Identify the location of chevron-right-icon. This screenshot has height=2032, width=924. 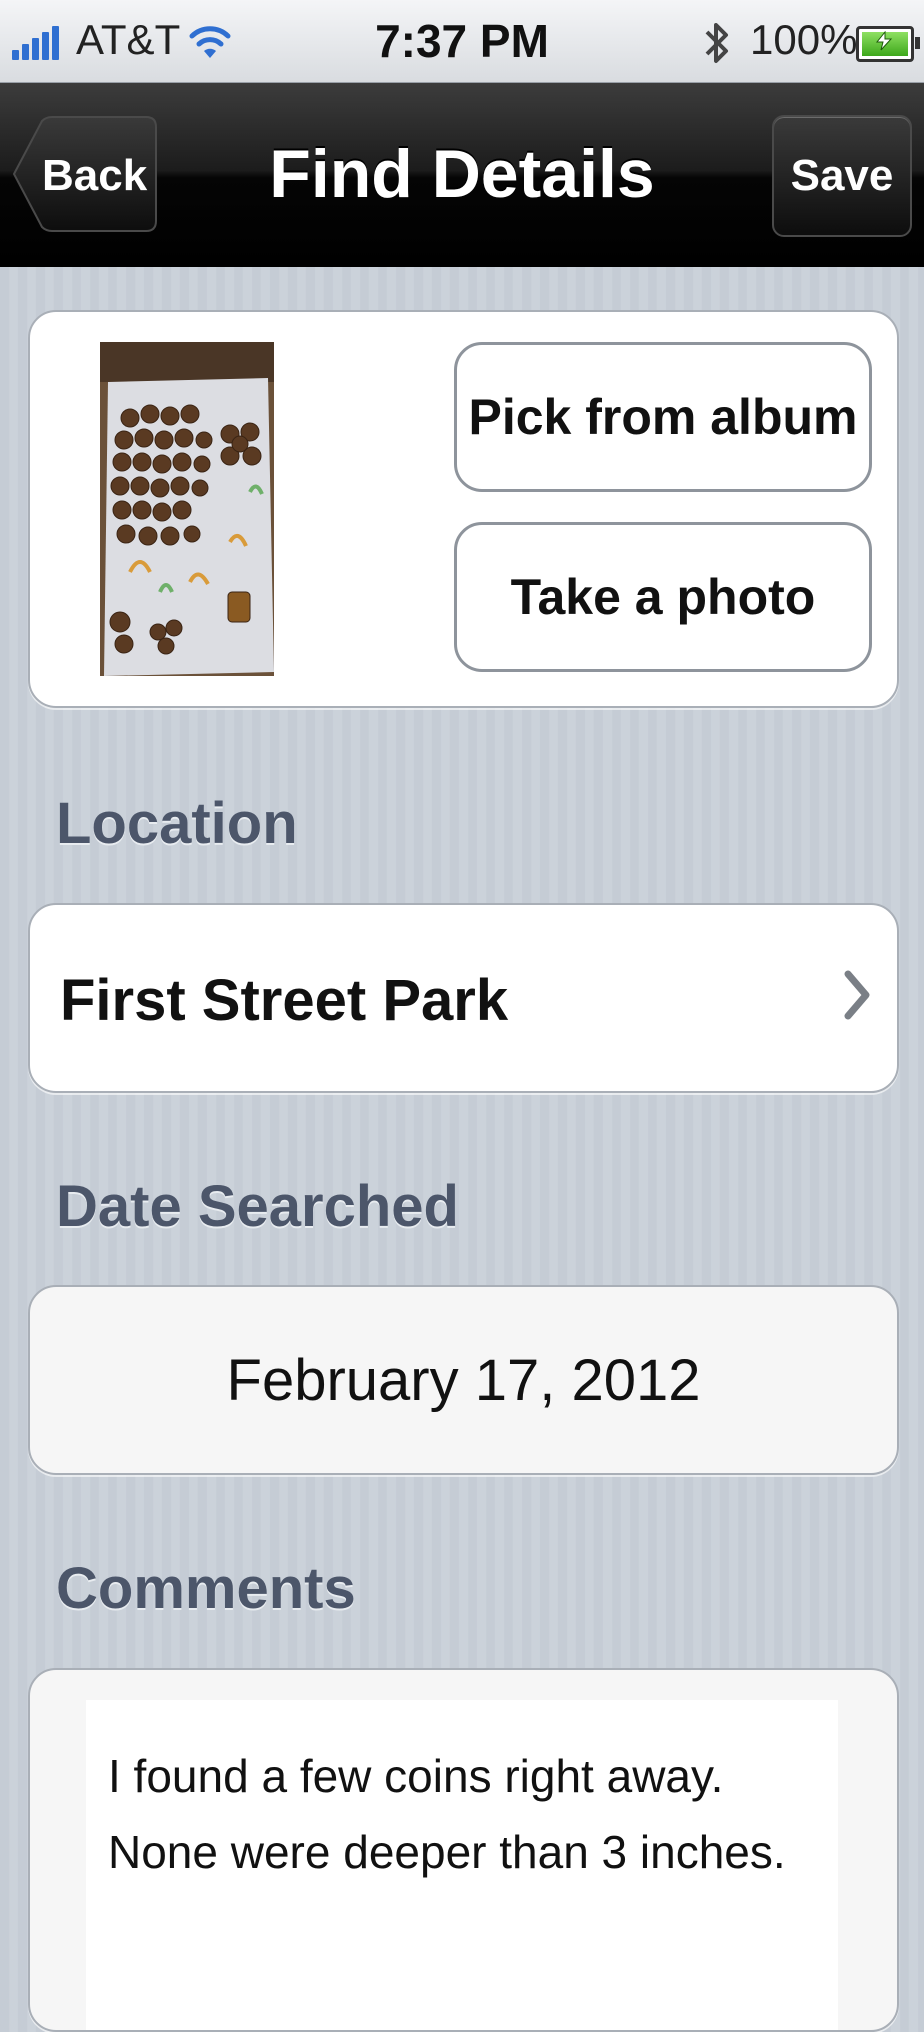
(857, 997).